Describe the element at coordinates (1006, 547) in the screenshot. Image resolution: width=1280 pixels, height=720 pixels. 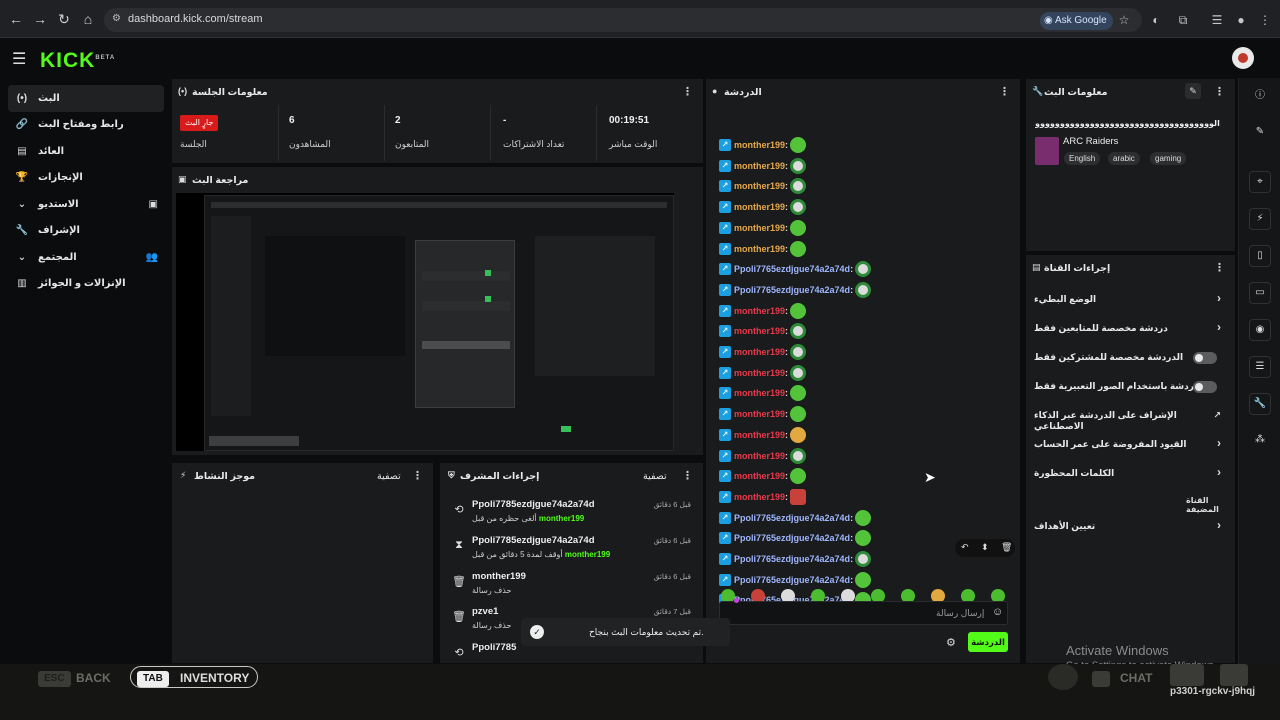
I see `trash-icon: 🗑` at that location.